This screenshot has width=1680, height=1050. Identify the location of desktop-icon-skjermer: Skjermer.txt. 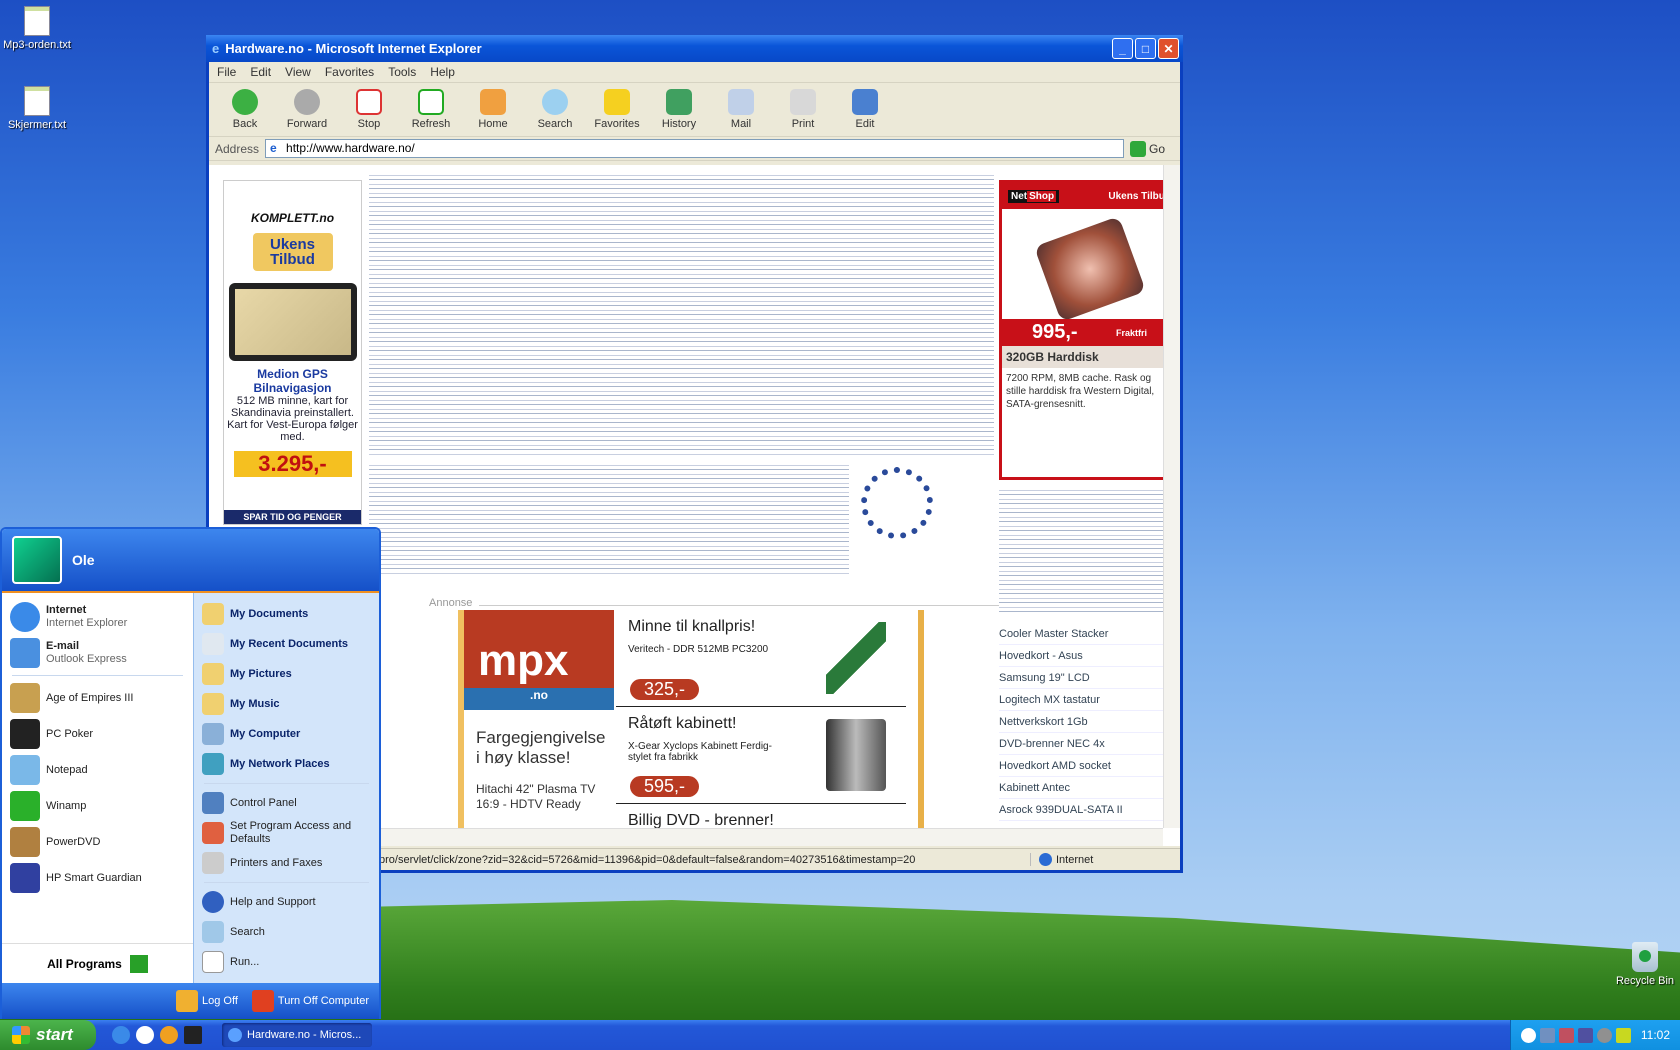
(41, 108).